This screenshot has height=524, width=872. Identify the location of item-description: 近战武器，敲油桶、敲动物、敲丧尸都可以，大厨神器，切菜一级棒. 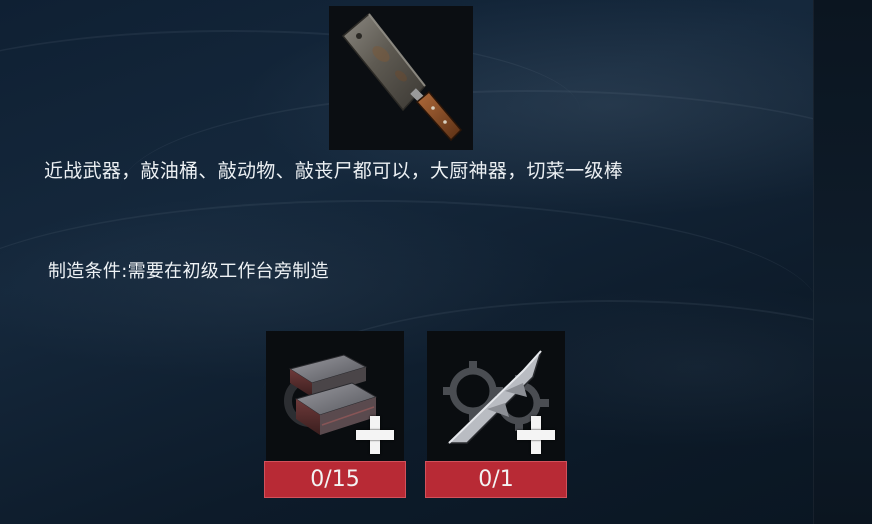
(334, 171).